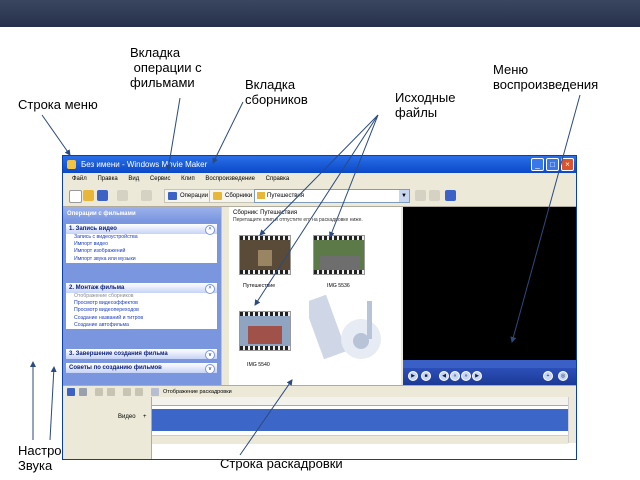 The image size is (640, 480). I want to click on arrow-menu-bar, so click(56, 135).